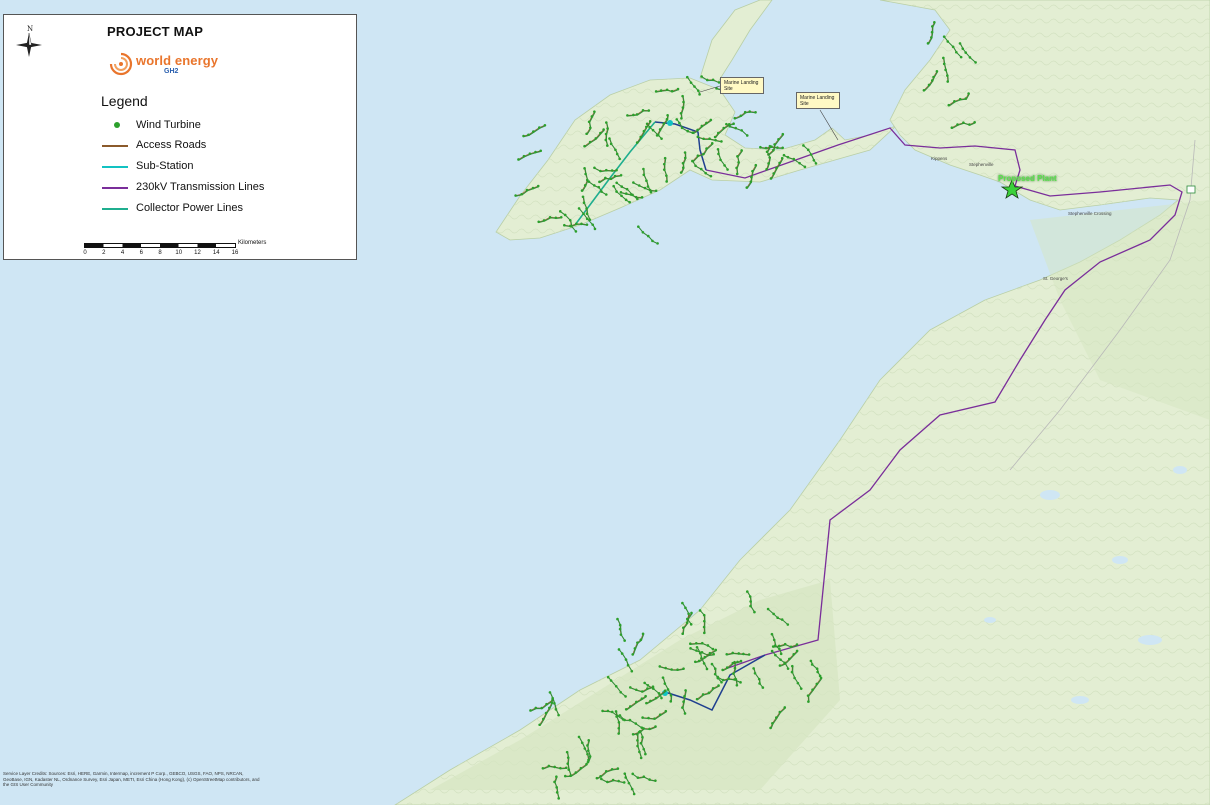 This screenshot has height=805, width=1210. What do you see at coordinates (189, 208) in the screenshot?
I see `legend-label: Collector Power Lines` at bounding box center [189, 208].